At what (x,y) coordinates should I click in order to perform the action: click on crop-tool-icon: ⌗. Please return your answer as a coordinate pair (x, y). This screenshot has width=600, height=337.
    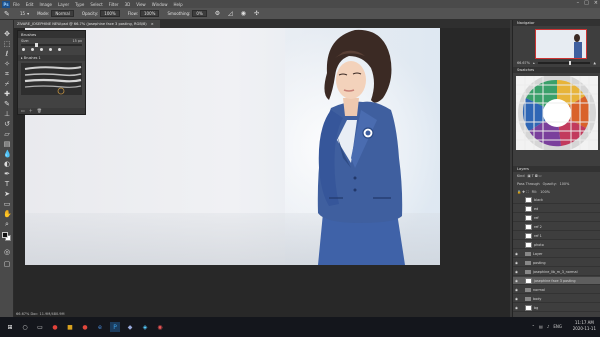
    Looking at the image, I should click on (7, 74).